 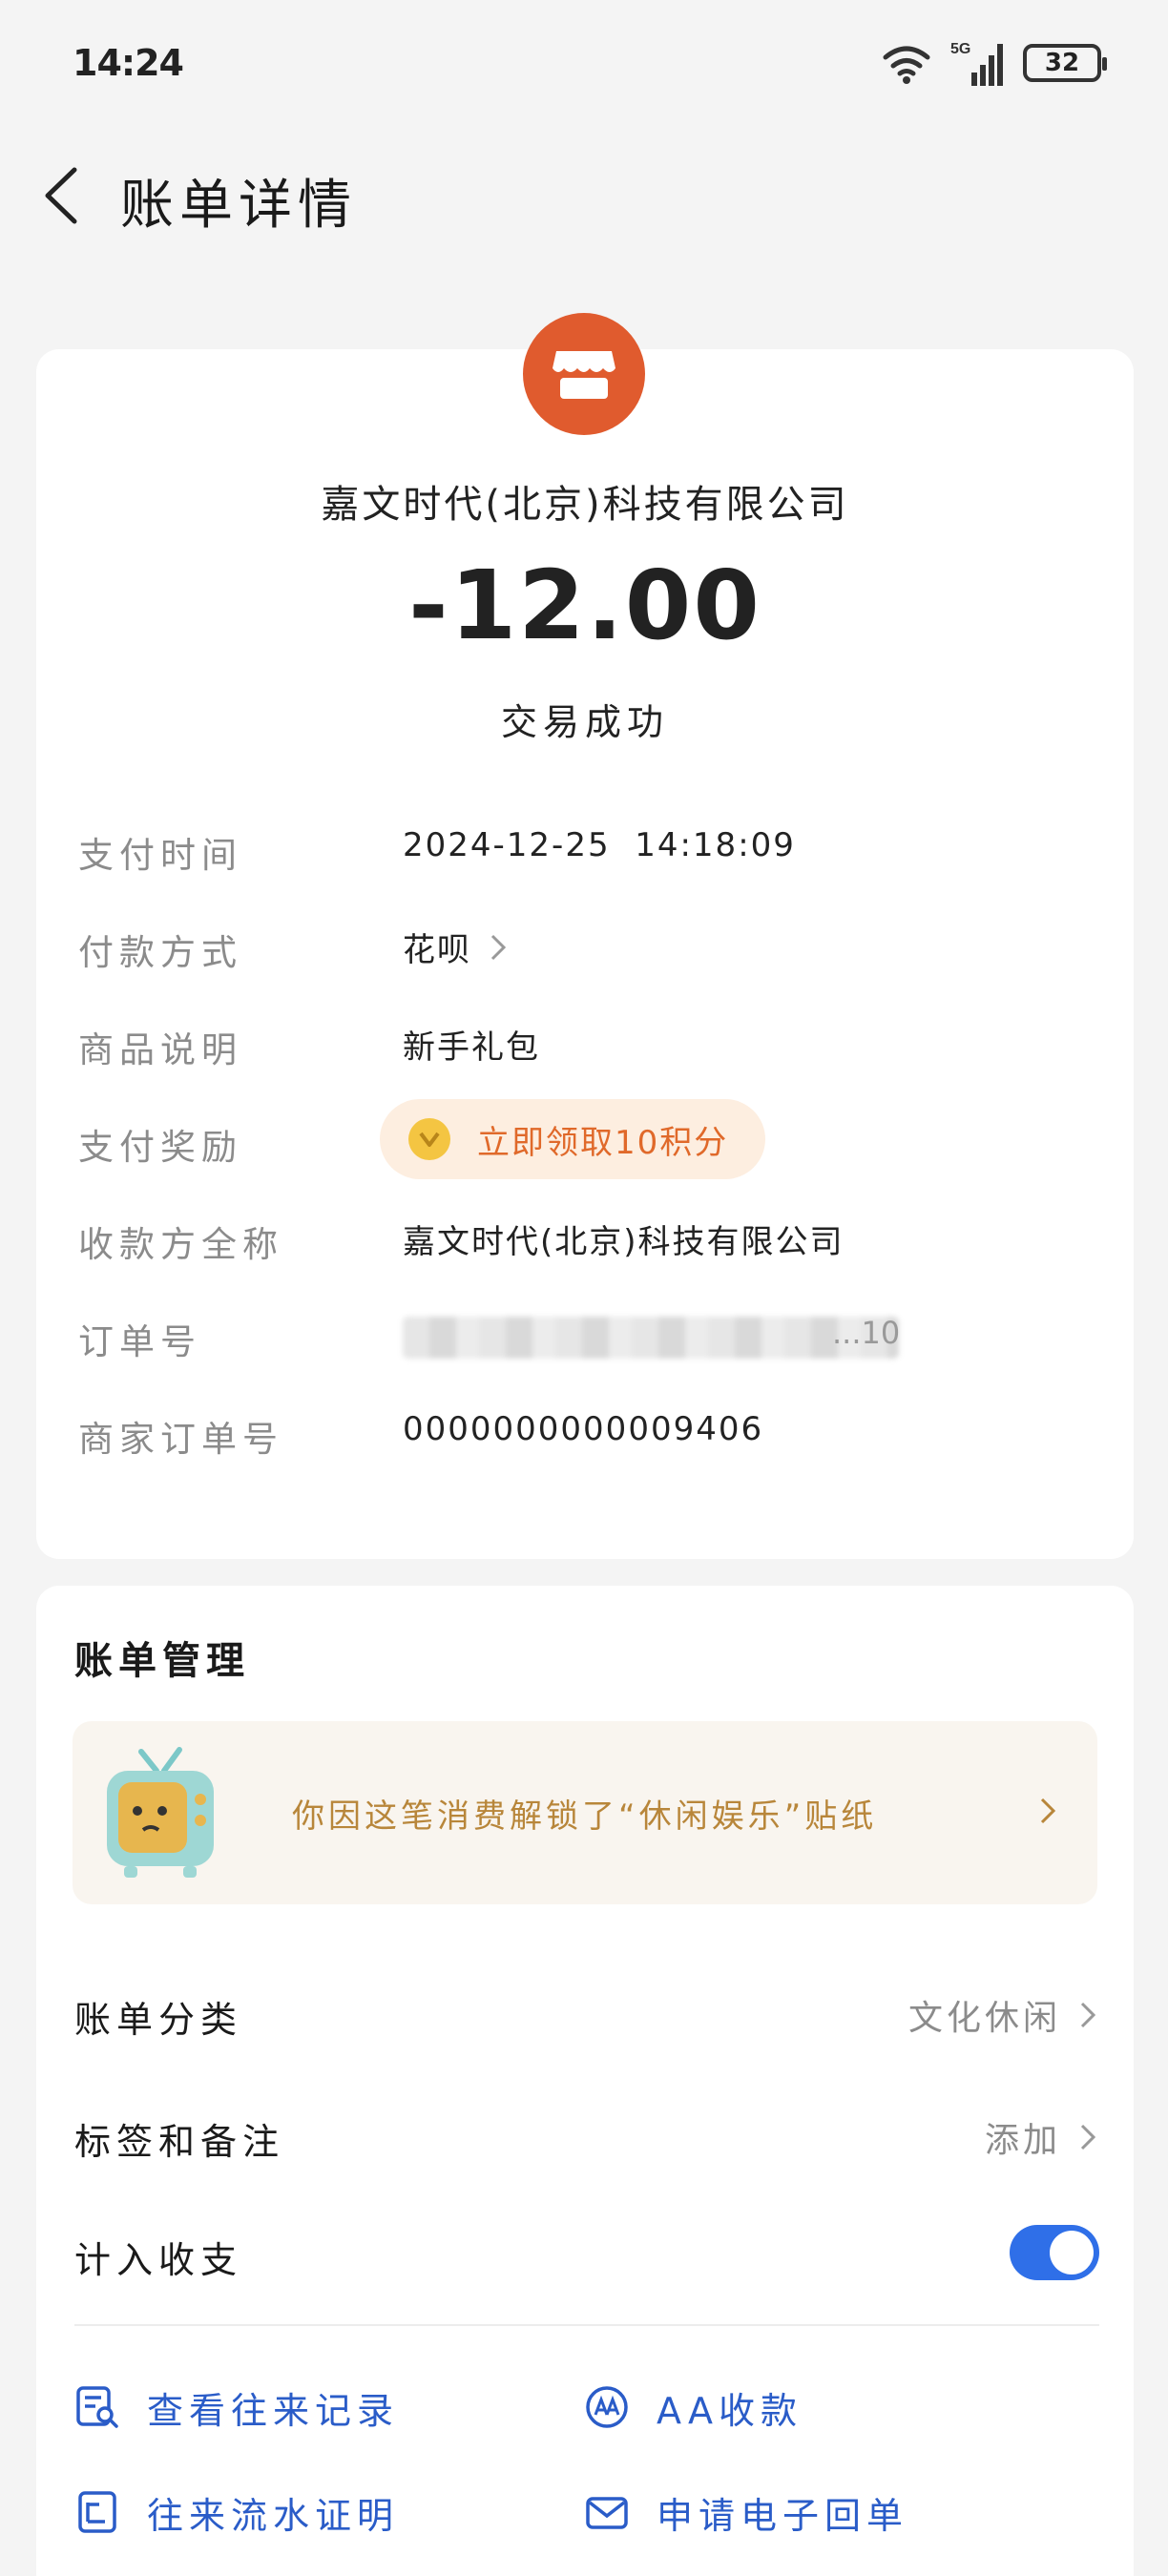 I want to click on row-product: 商品说明 新手礼包, so click(x=584, y=1044).